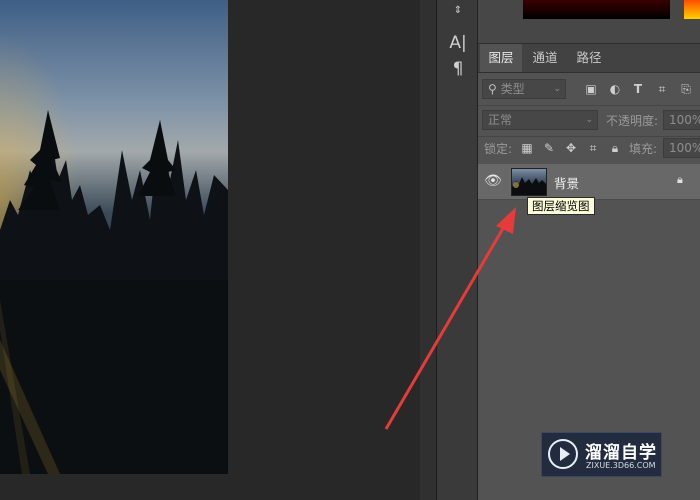  What do you see at coordinates (512, 89) in the screenshot?
I see `kind-filter-value: 类型` at bounding box center [512, 89].